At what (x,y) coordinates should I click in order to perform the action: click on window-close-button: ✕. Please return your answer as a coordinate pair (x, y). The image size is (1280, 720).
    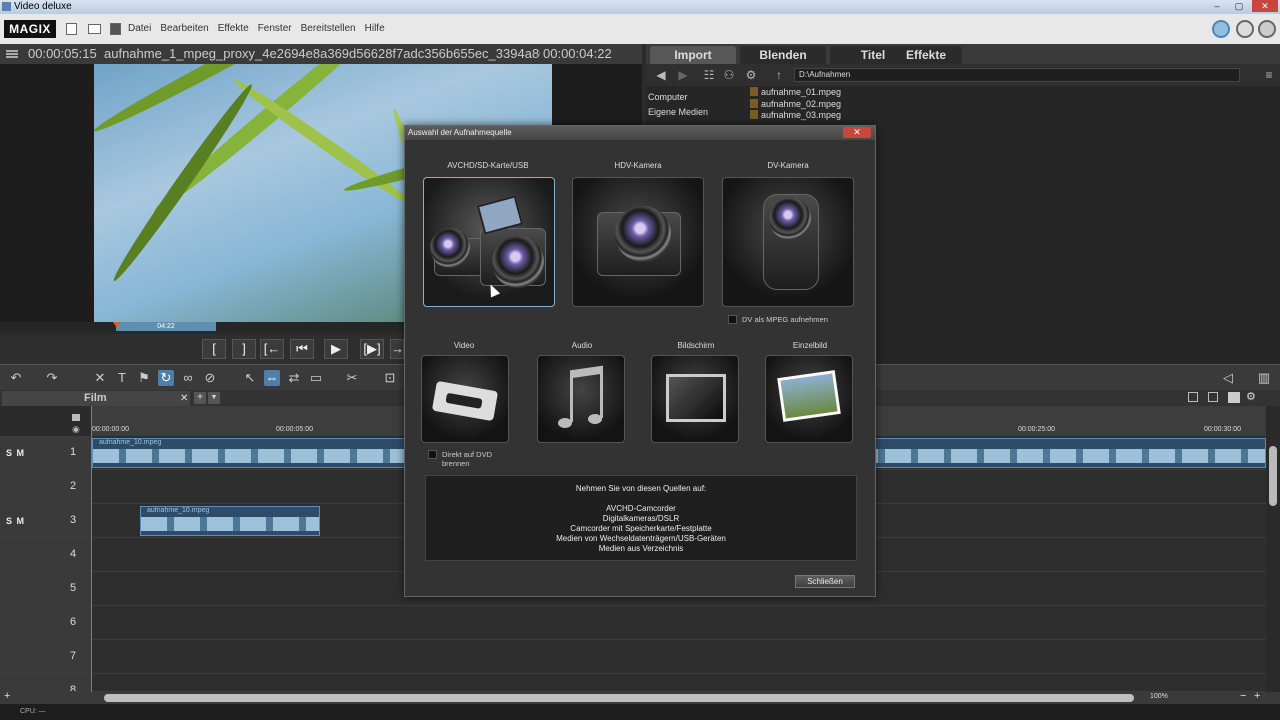
    Looking at the image, I should click on (1265, 6).